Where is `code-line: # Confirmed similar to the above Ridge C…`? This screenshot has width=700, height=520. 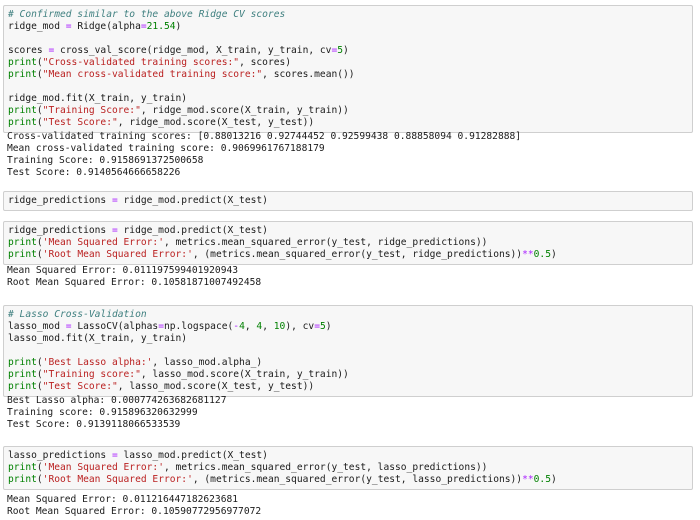
code-line: # Confirmed similar to the above Ridge C… is located at coordinates (348, 15).